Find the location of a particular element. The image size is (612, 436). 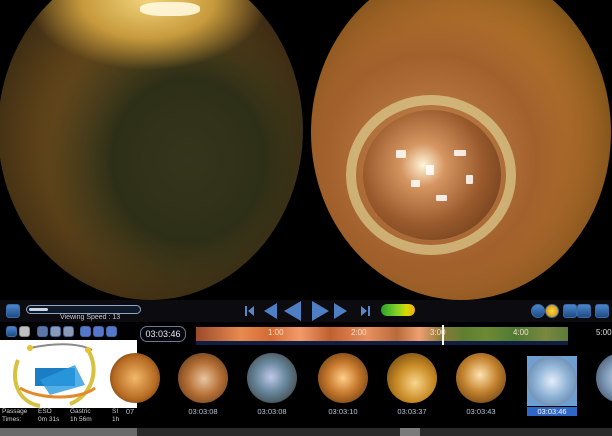

passage-title: Times: is located at coordinates (12, 419).